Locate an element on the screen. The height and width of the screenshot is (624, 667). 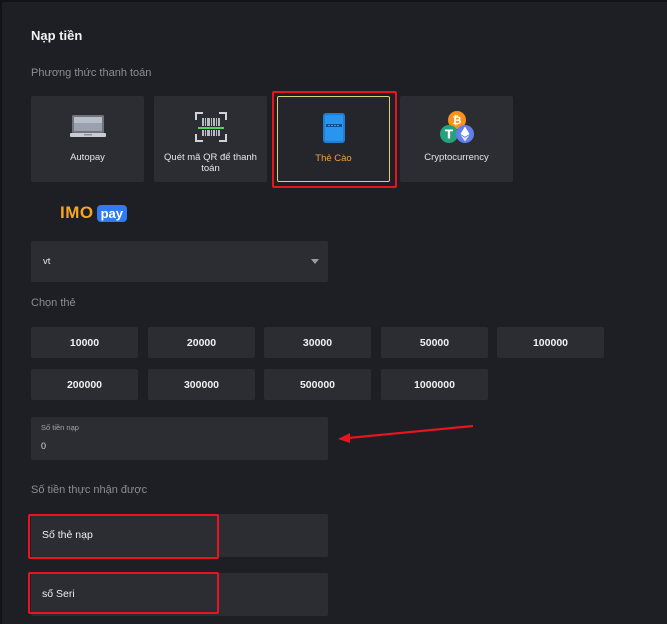
method-label: Autopay is located at coordinates (87, 157).